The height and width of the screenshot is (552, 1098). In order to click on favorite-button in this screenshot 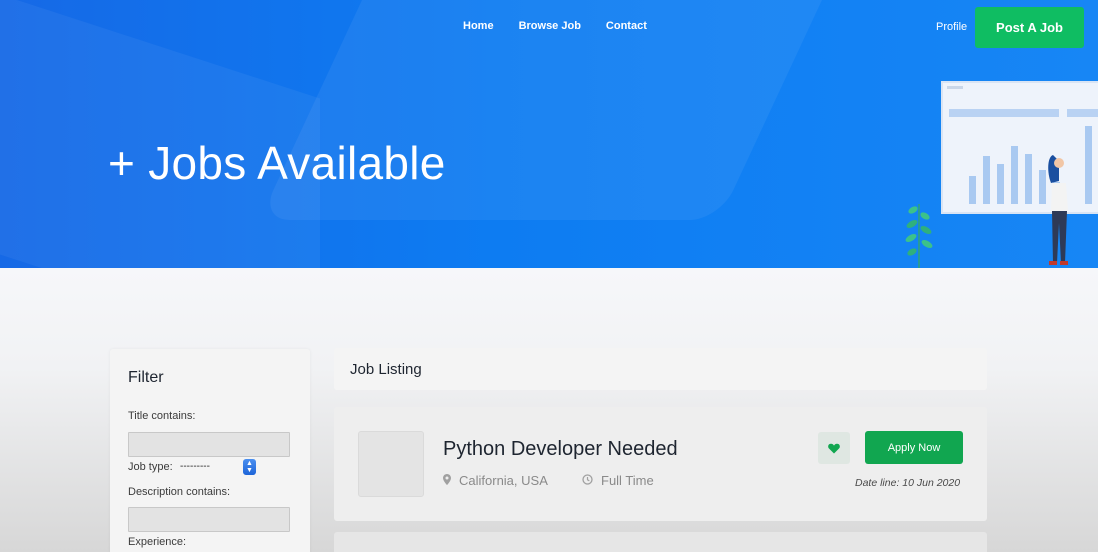, I will do `click(834, 448)`.